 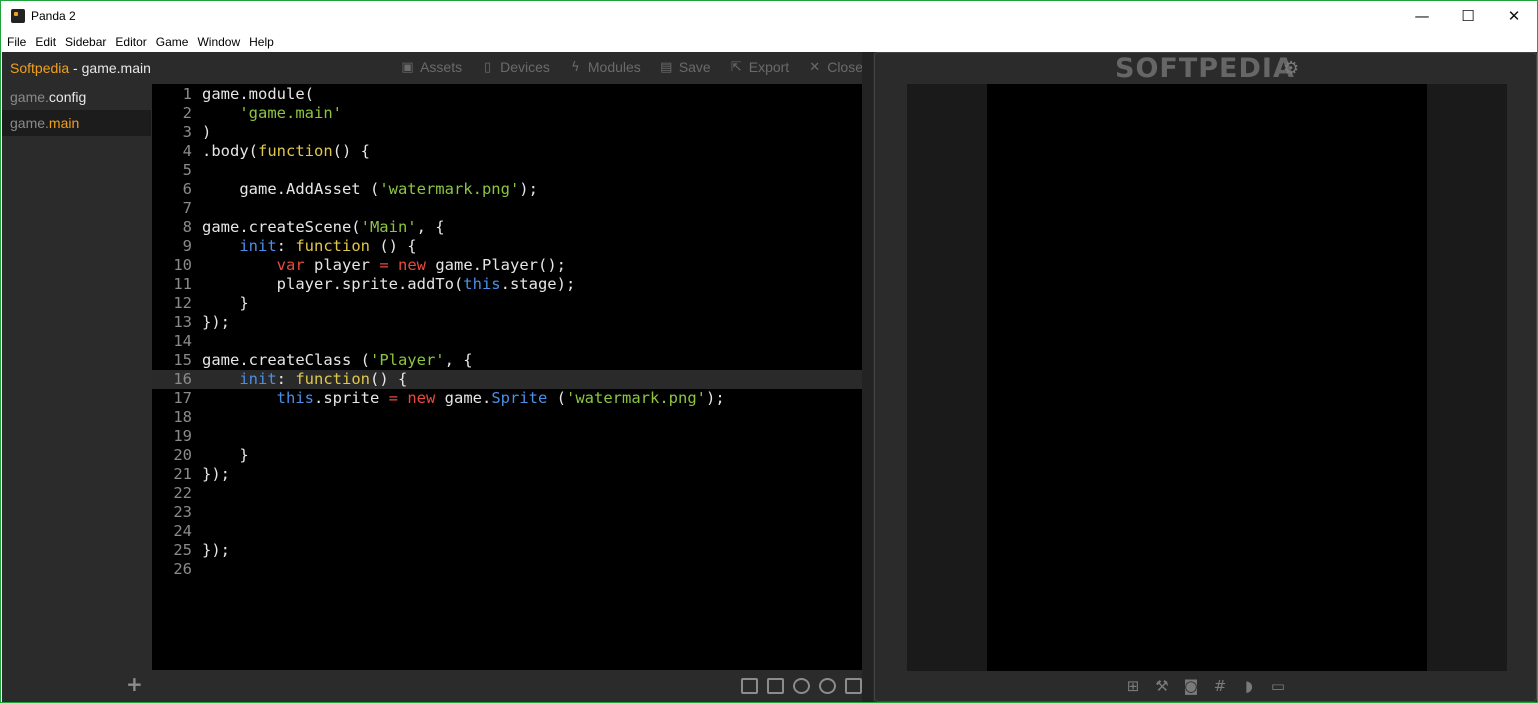 What do you see at coordinates (515, 67) in the screenshot?
I see `devices-button: ▯ Devices` at bounding box center [515, 67].